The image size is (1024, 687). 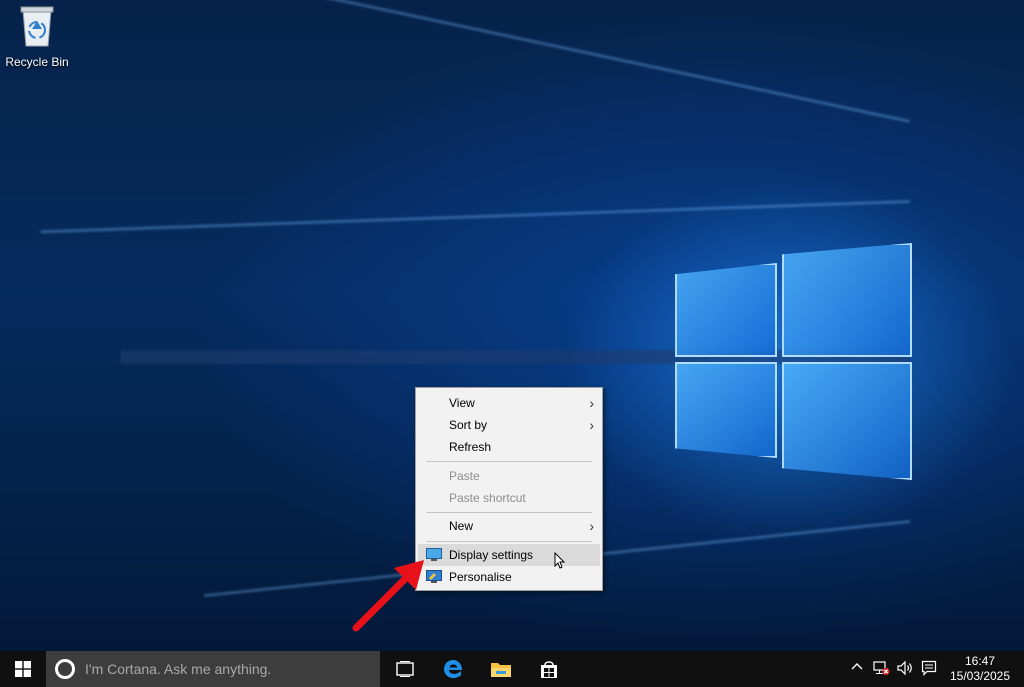 I want to click on menu-item-view: View ›, so click(x=509, y=403).